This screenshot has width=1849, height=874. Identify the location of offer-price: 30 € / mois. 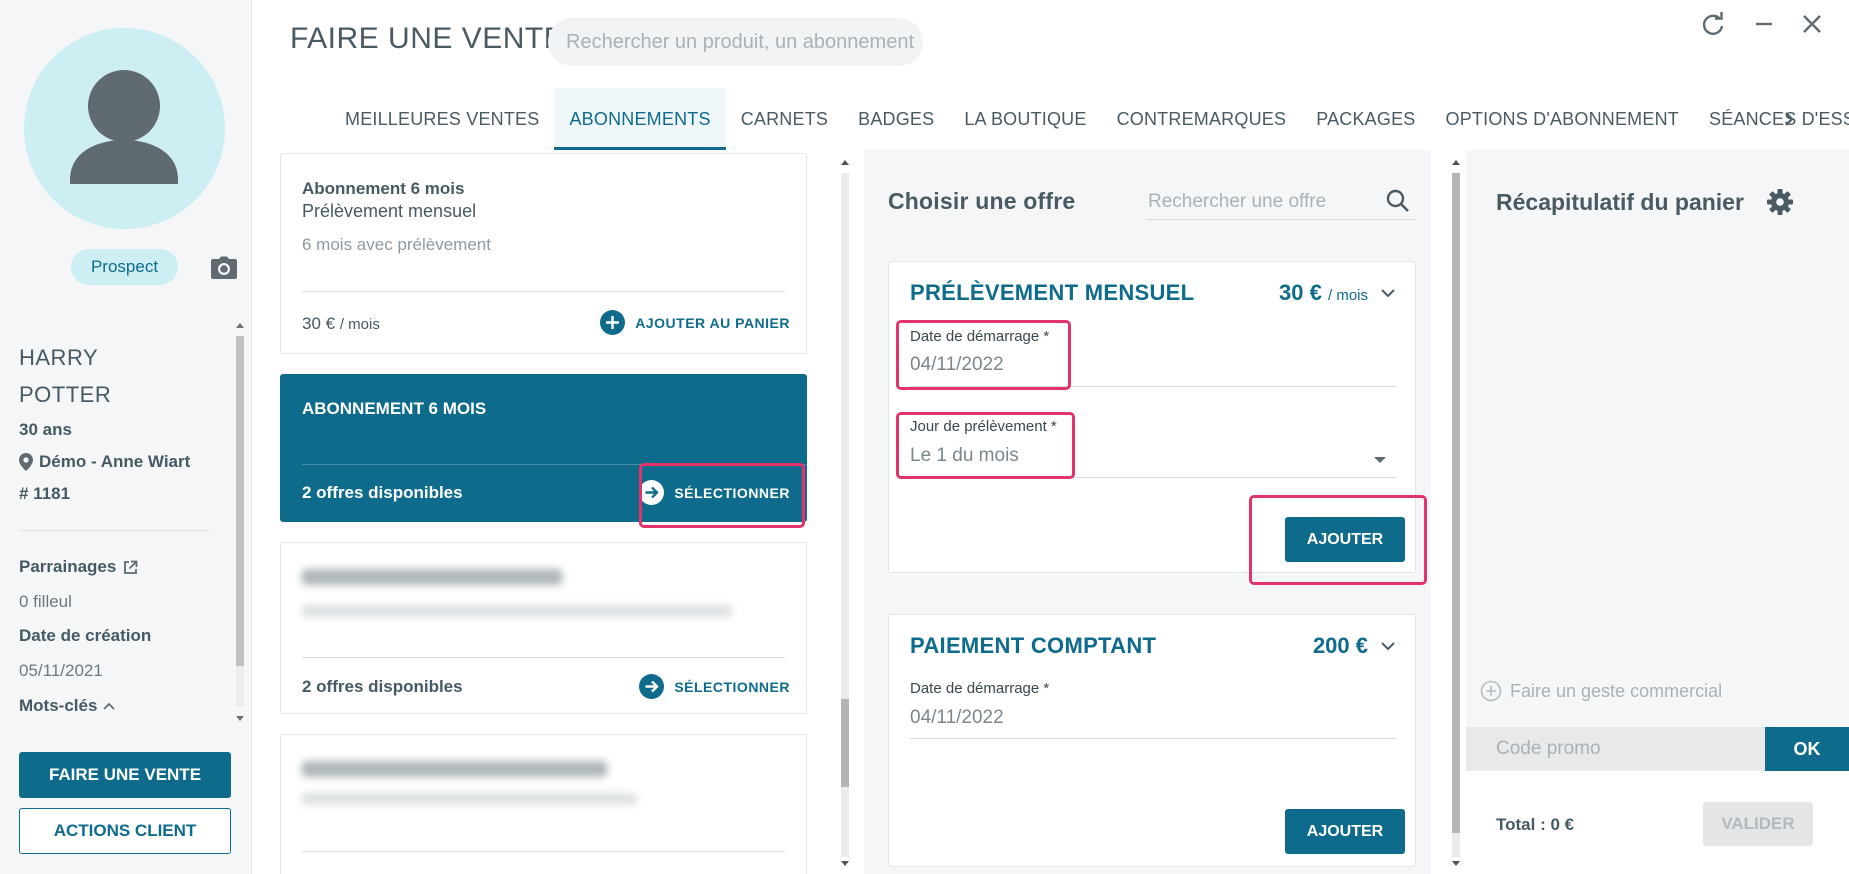
(1323, 293).